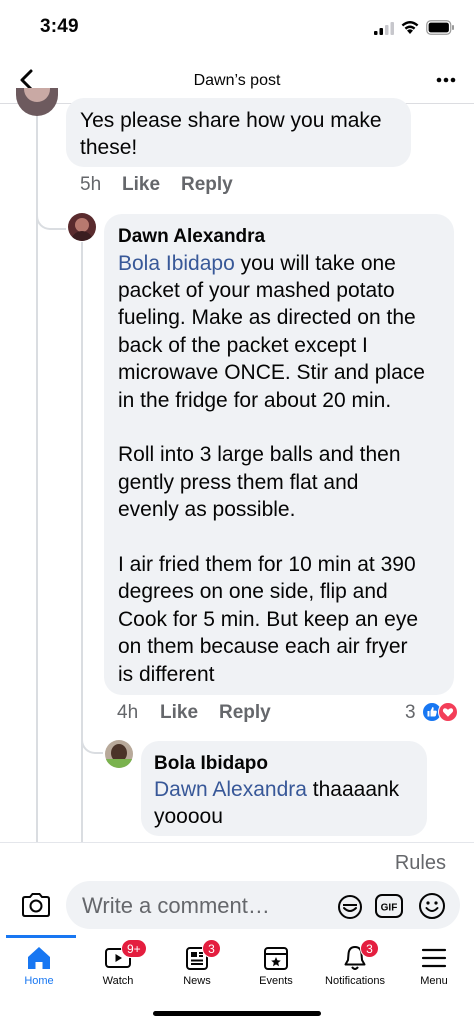  What do you see at coordinates (109, 147) in the screenshot?
I see `comment-text: these!` at bounding box center [109, 147].